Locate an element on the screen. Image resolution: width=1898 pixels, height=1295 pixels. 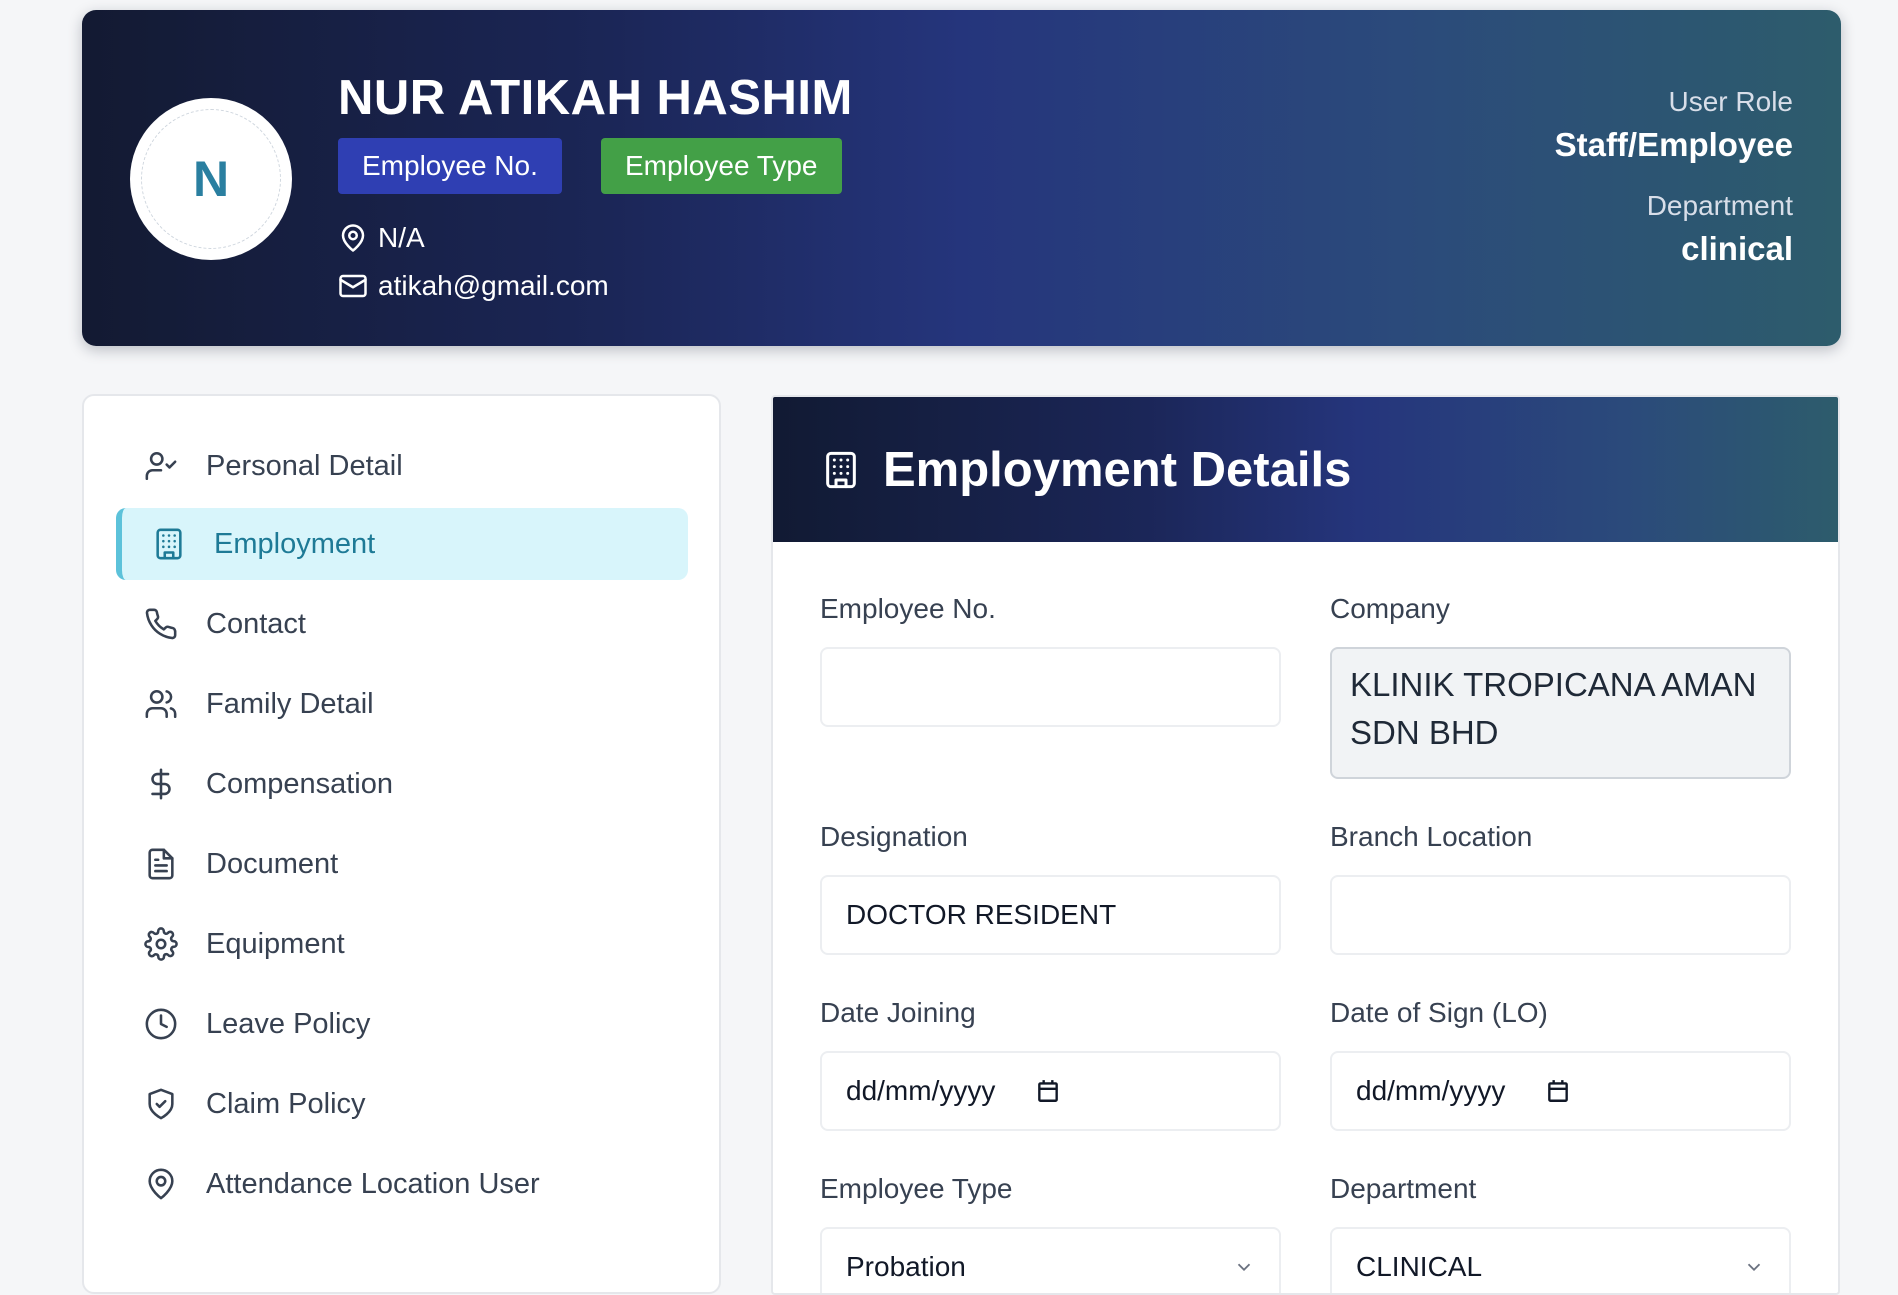
employee-no-input is located at coordinates (1050, 687).